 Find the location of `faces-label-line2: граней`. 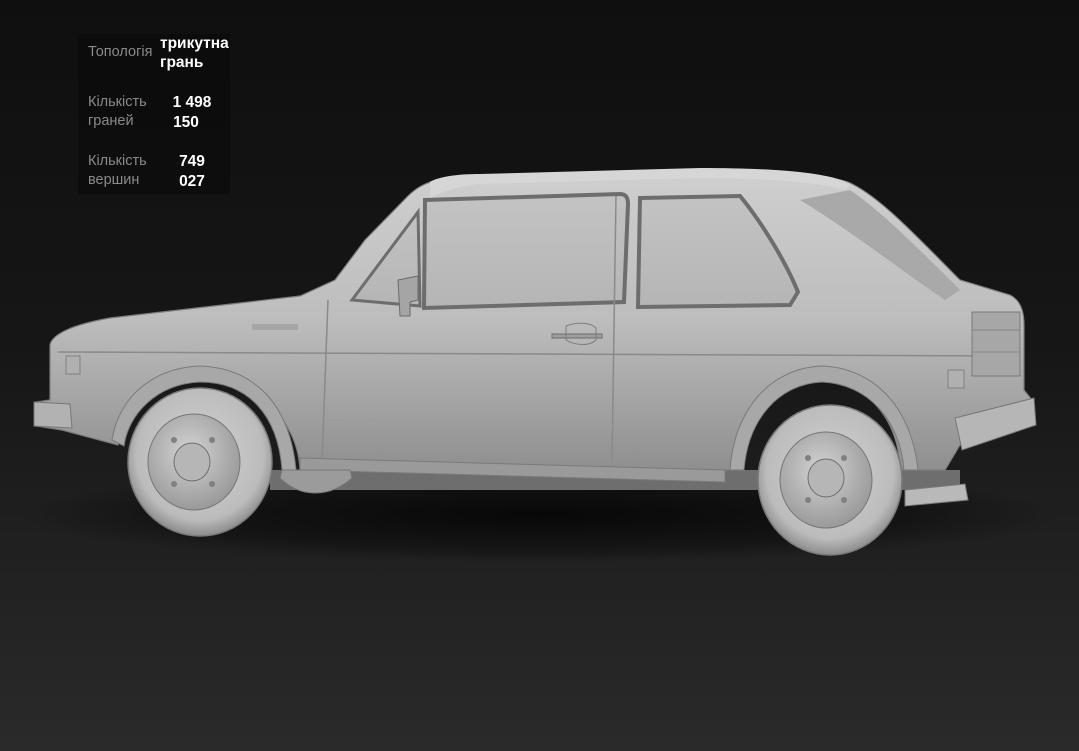

faces-label-line2: граней is located at coordinates (111, 121).